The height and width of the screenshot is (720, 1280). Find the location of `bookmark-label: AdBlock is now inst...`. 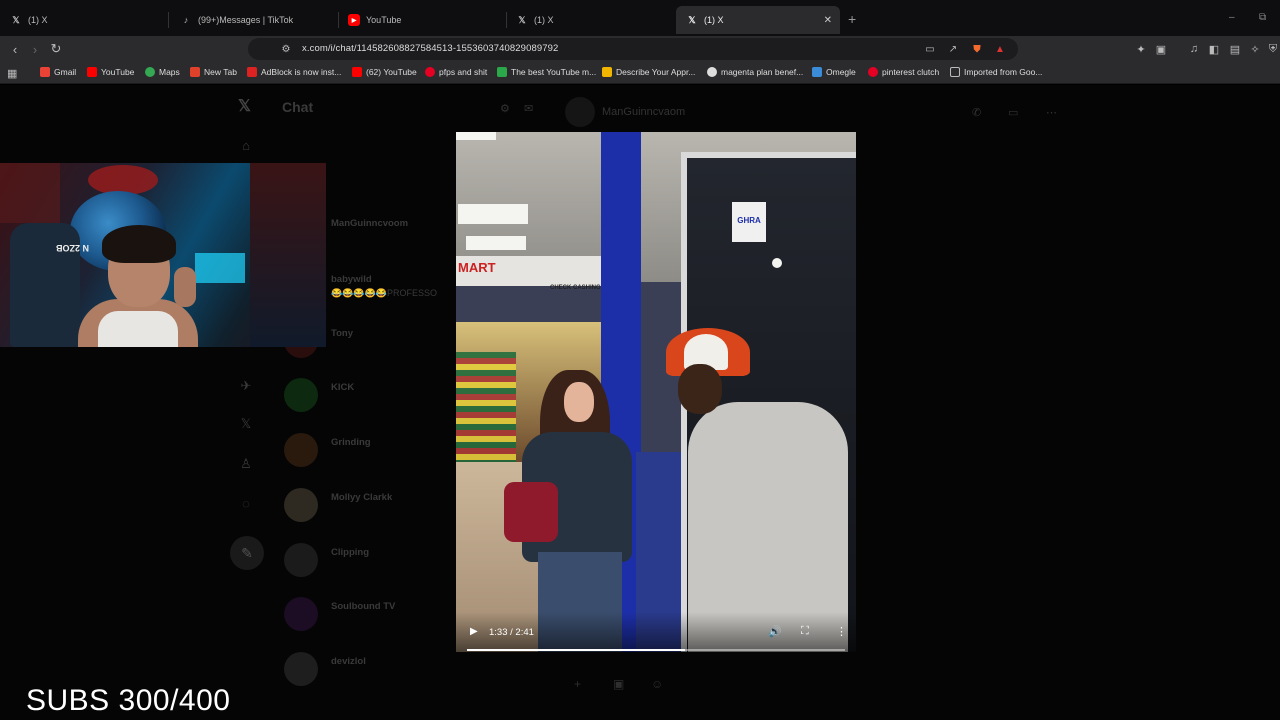

bookmark-label: AdBlock is now inst... is located at coordinates (301, 72).